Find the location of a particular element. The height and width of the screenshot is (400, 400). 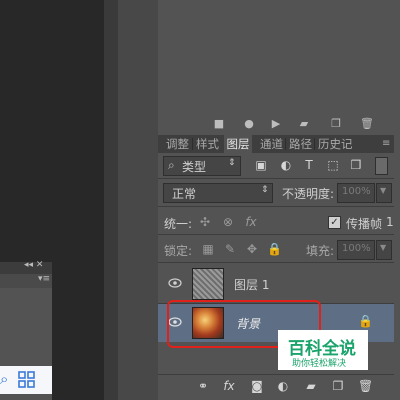

lock-pixels-icon: ✎ is located at coordinates (230, 249).